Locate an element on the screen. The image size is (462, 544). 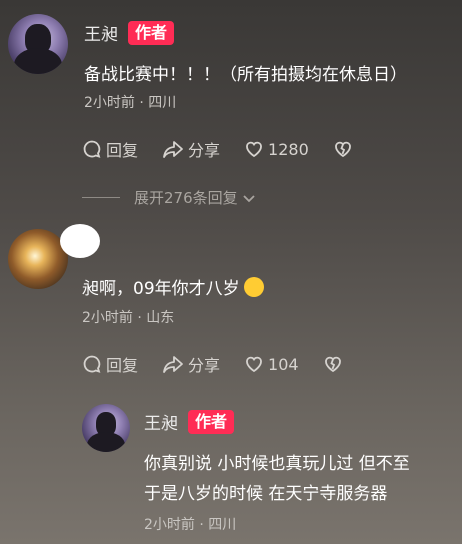
expand-replies-button: 展开276条回复 is located at coordinates (169, 197).